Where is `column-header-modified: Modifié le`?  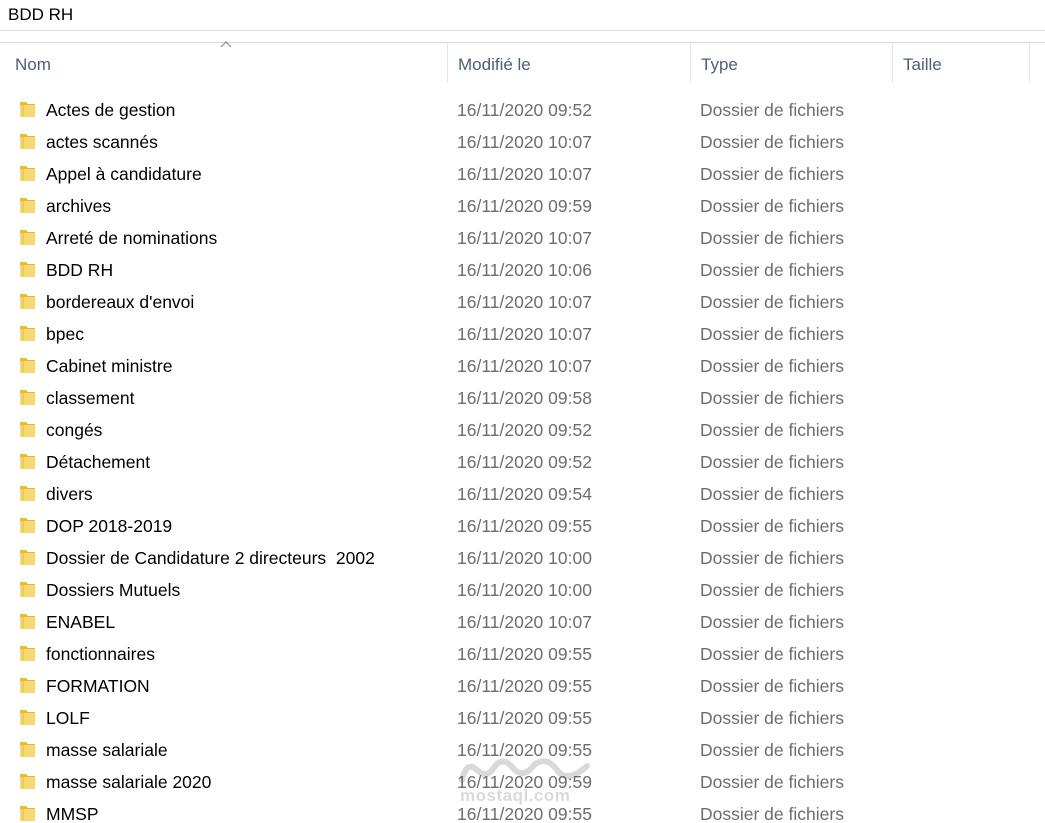
column-header-modified: Modifié le is located at coordinates (569, 63).